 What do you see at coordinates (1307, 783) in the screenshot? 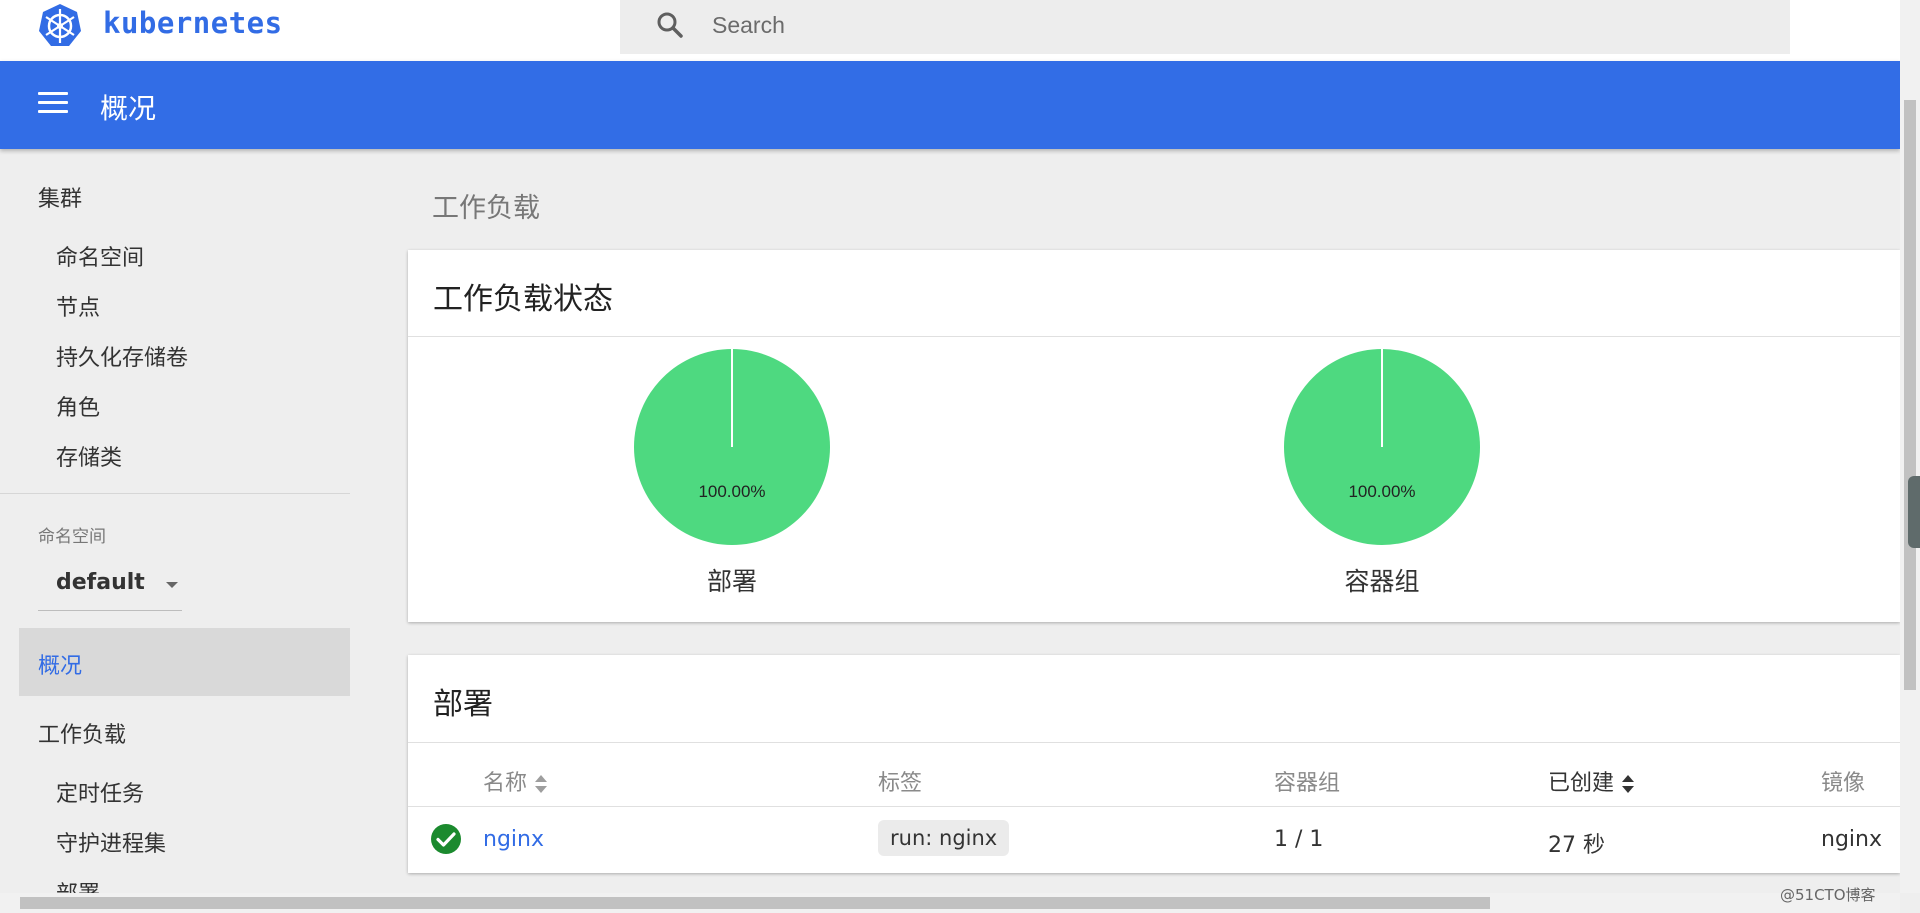
I see `column-header-pods: 容器组` at bounding box center [1307, 783].